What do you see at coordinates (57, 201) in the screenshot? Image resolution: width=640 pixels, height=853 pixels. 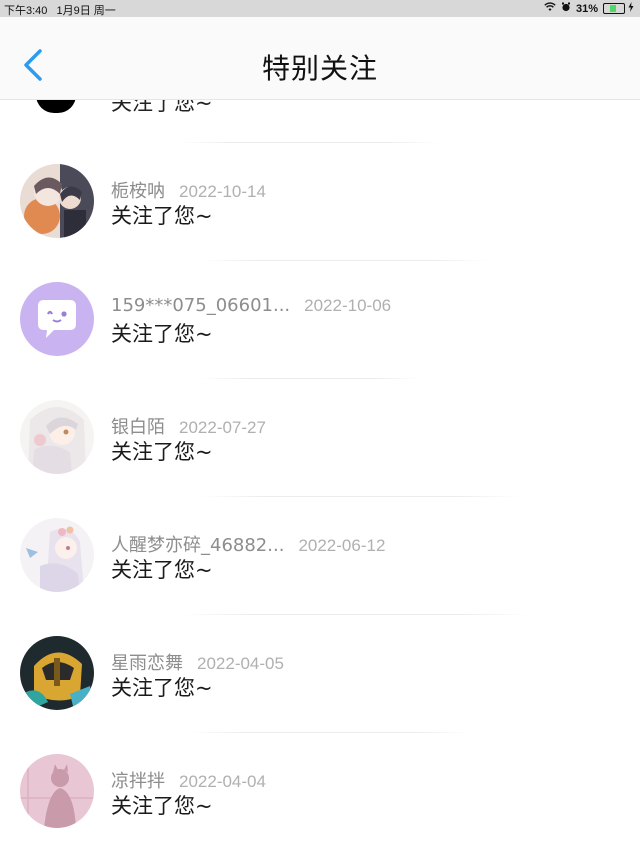 I see `avatar-anime-girls-hug` at bounding box center [57, 201].